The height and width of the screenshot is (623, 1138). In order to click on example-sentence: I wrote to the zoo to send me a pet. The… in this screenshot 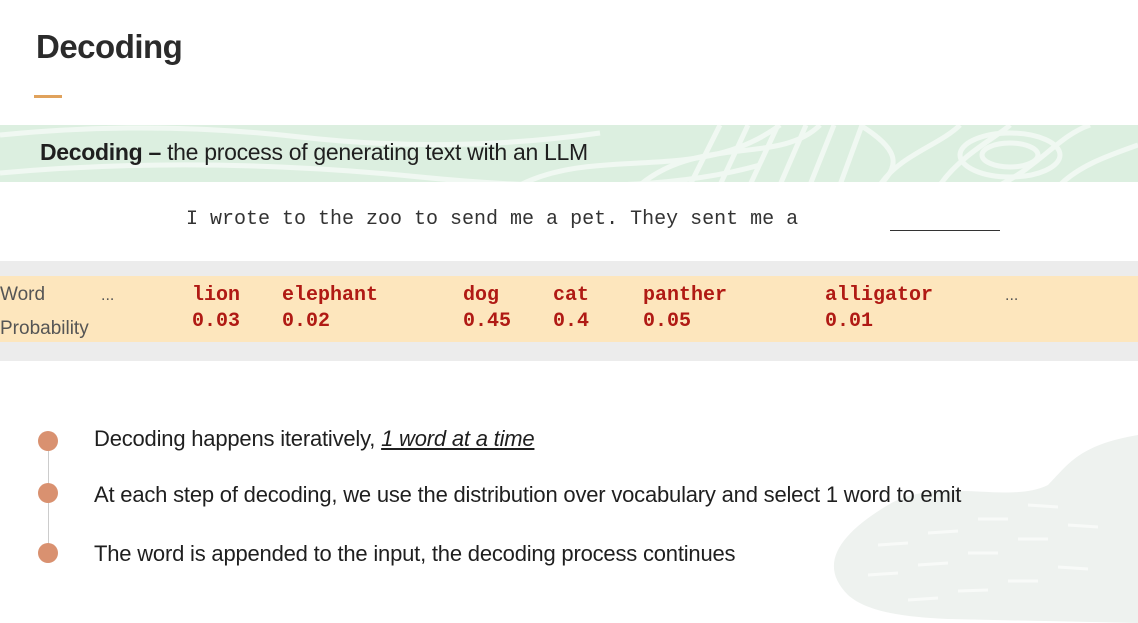, I will do `click(492, 219)`.